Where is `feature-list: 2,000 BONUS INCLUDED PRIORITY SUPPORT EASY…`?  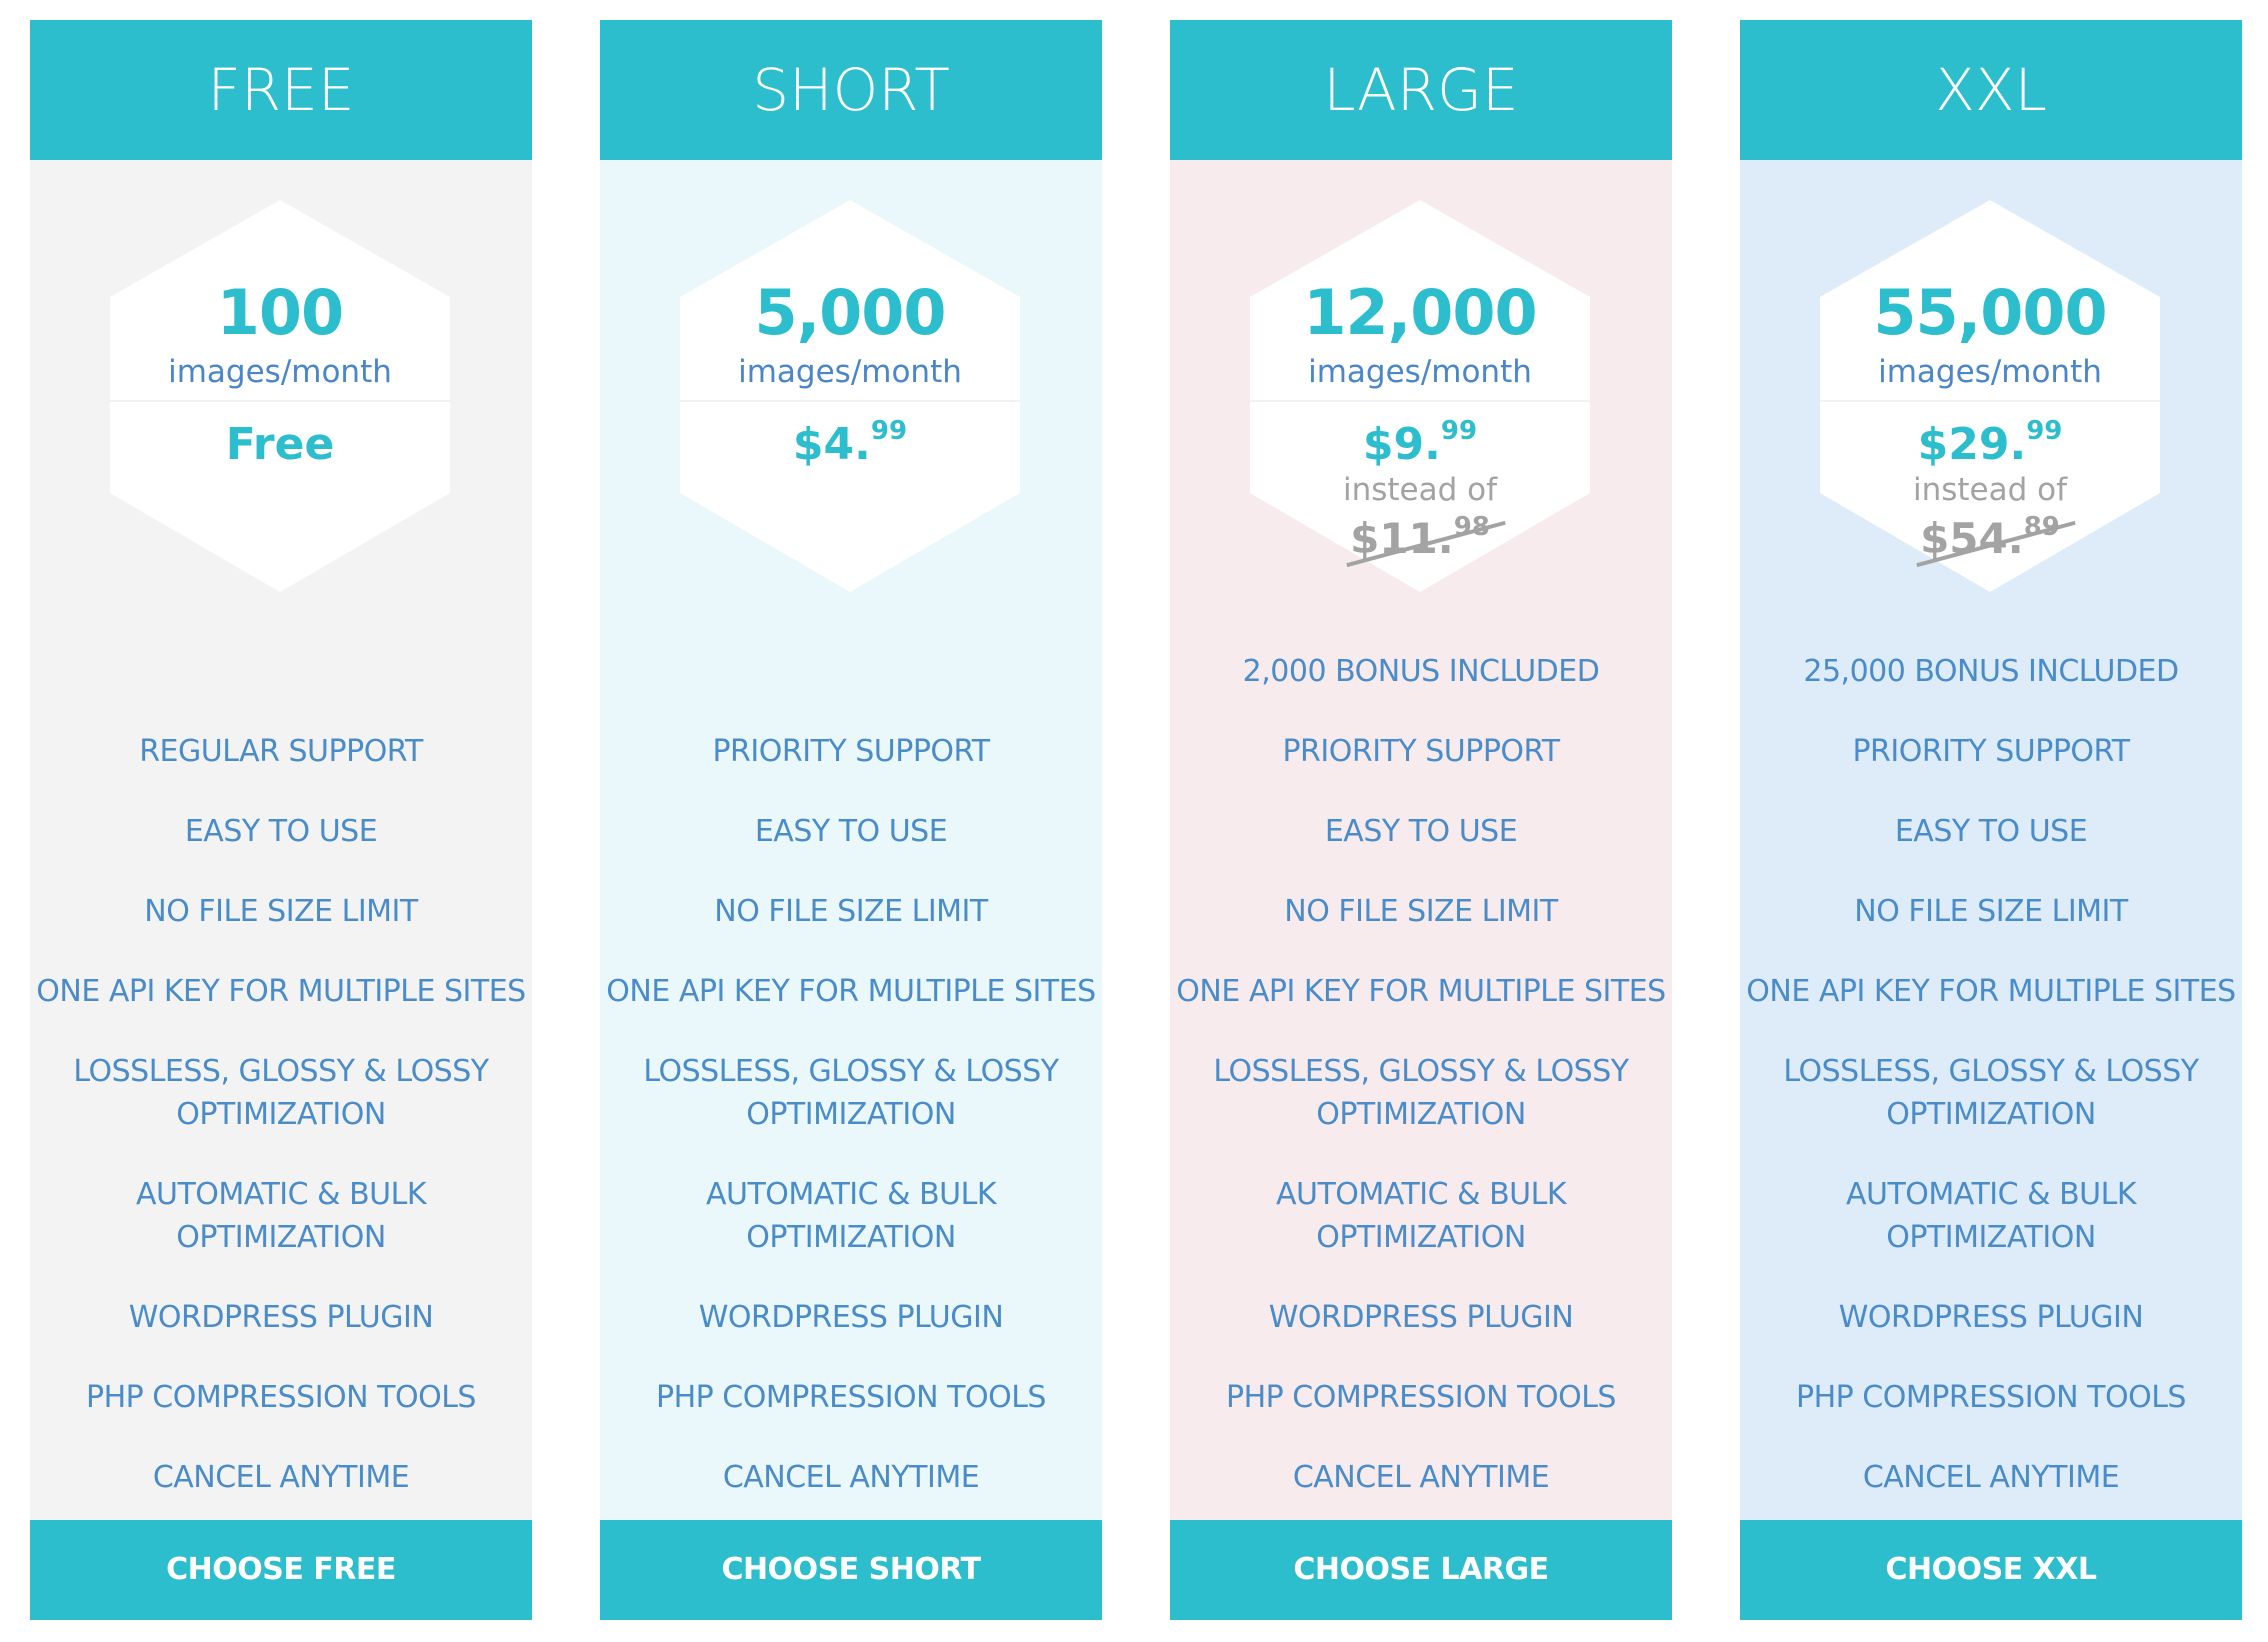
feature-list: 2,000 BONUS INCLUDED PRIORITY SUPPORT EASY… is located at coordinates (1421, 1093).